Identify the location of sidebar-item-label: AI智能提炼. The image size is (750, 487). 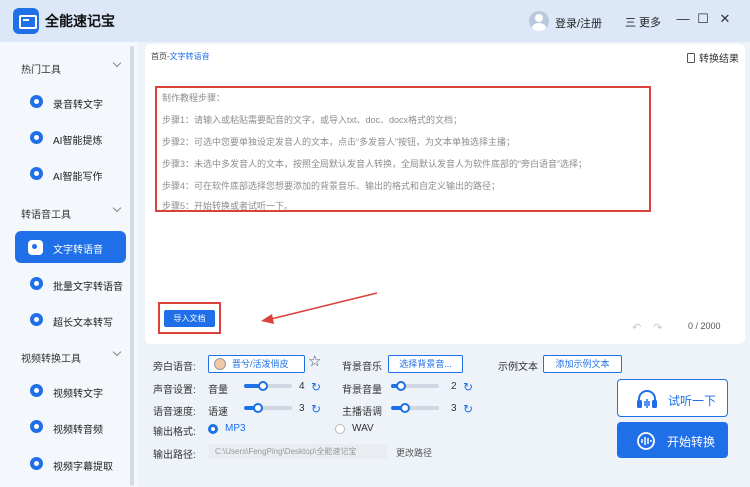
(78, 141).